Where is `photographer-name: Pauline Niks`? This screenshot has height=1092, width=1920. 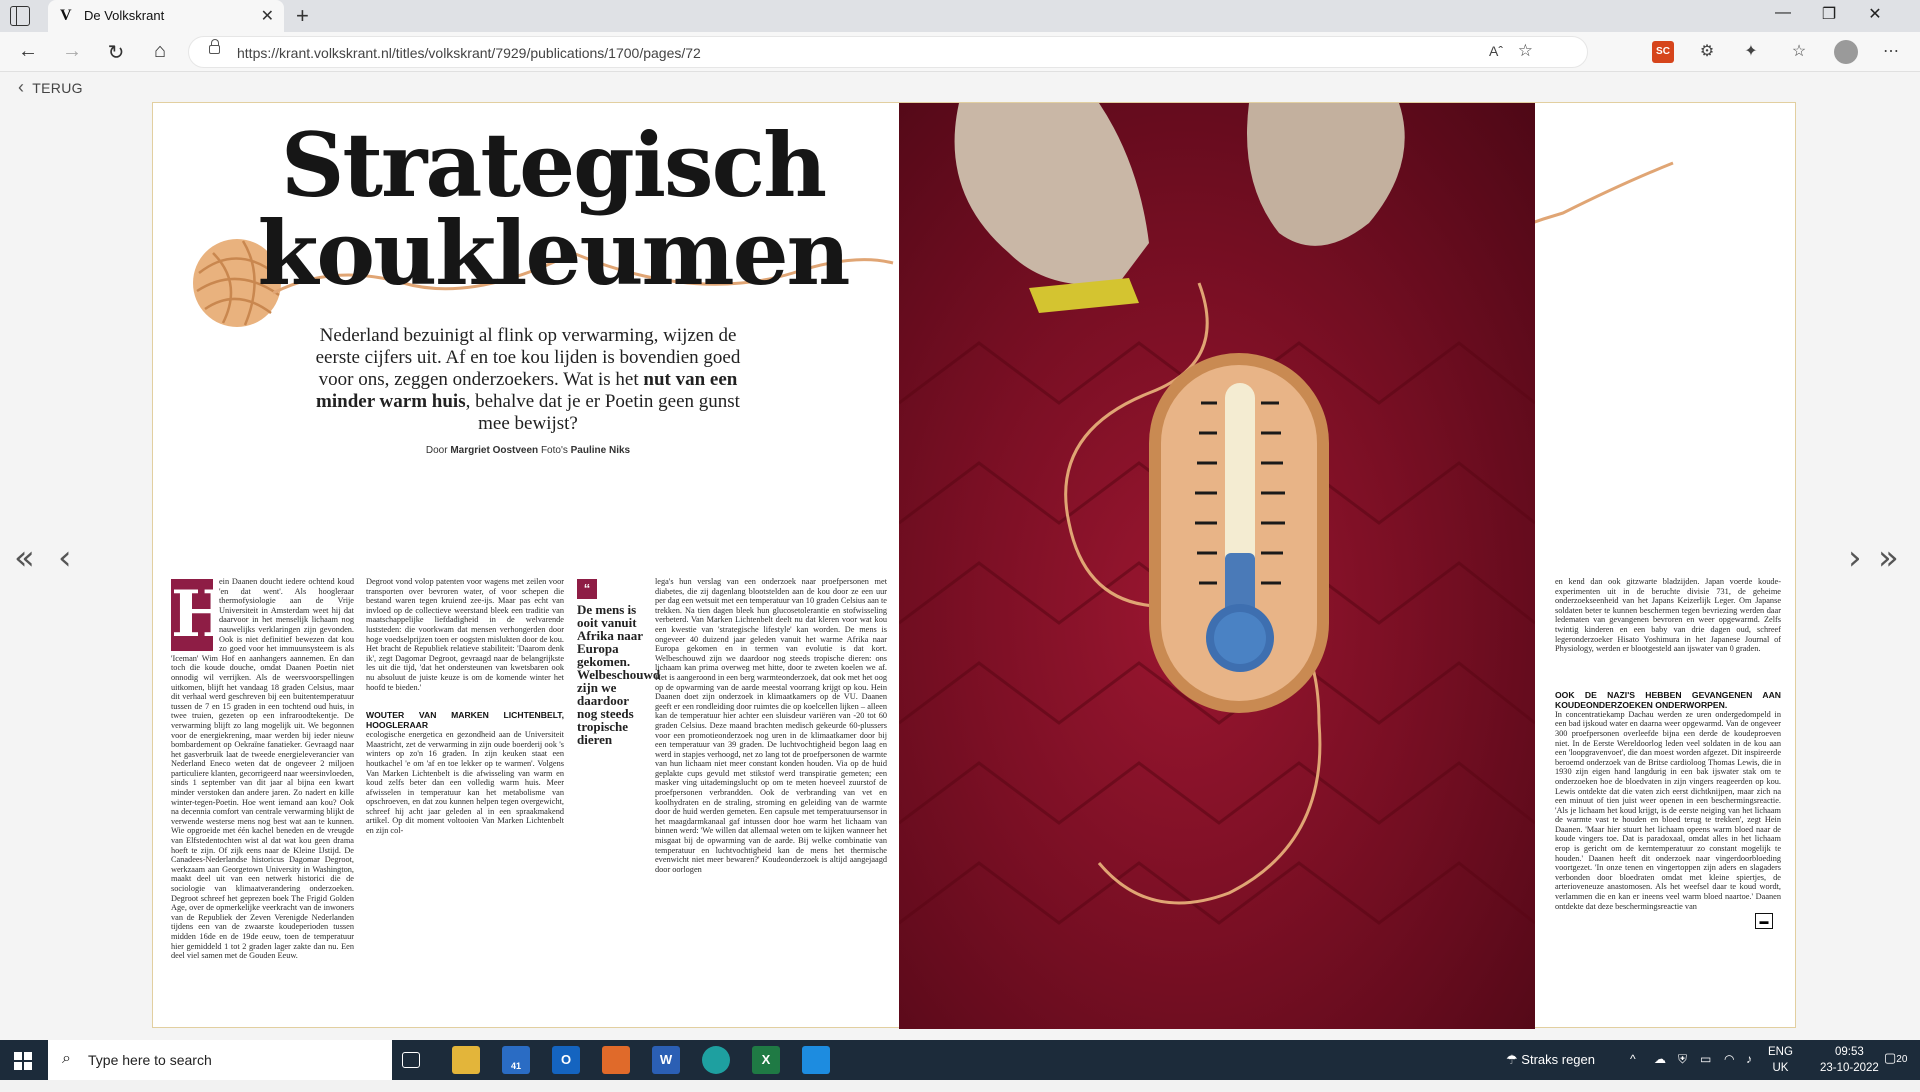 photographer-name: Pauline Niks is located at coordinates (600, 450).